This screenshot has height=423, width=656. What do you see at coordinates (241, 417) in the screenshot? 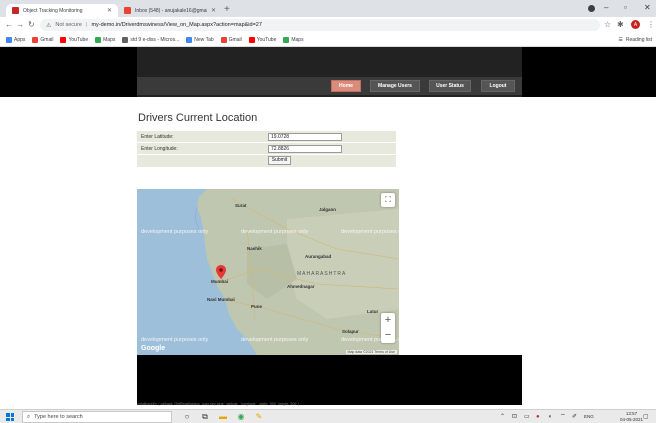
I see `chrome-icon: ◉` at bounding box center [241, 417].